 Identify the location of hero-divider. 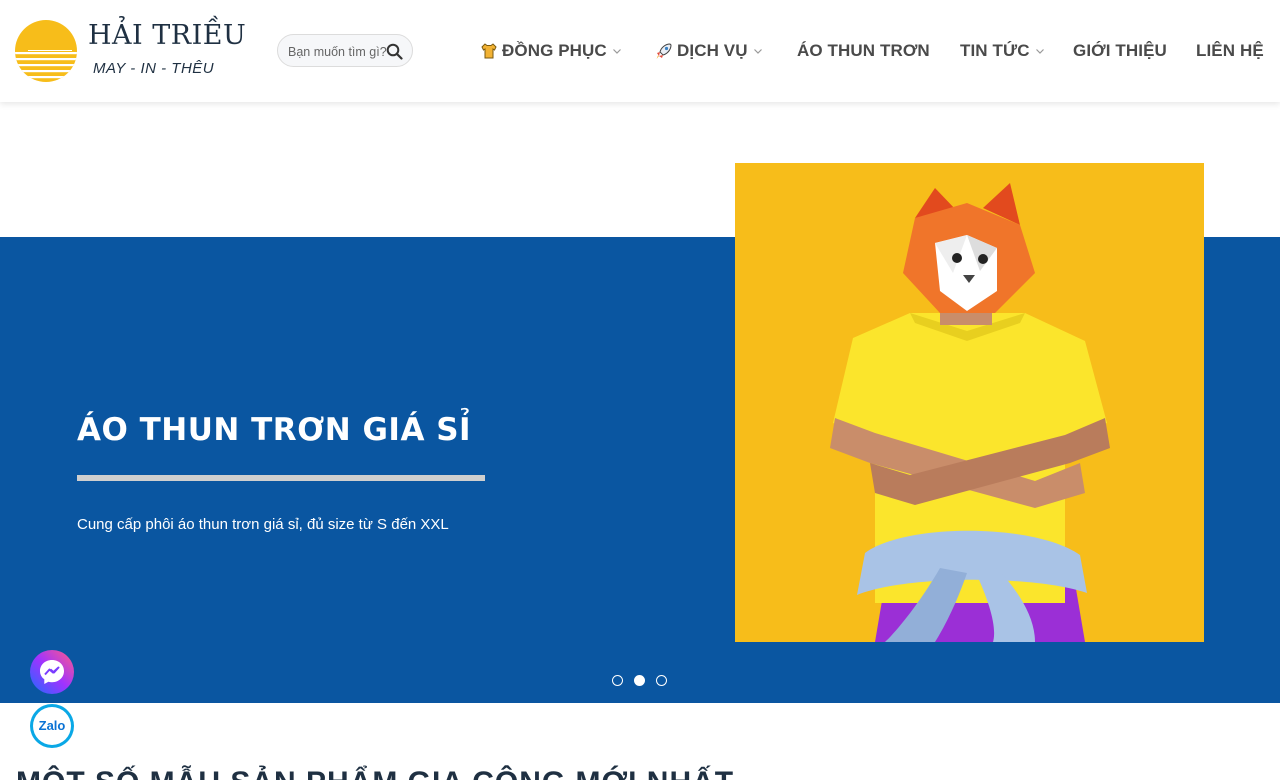
(281, 478).